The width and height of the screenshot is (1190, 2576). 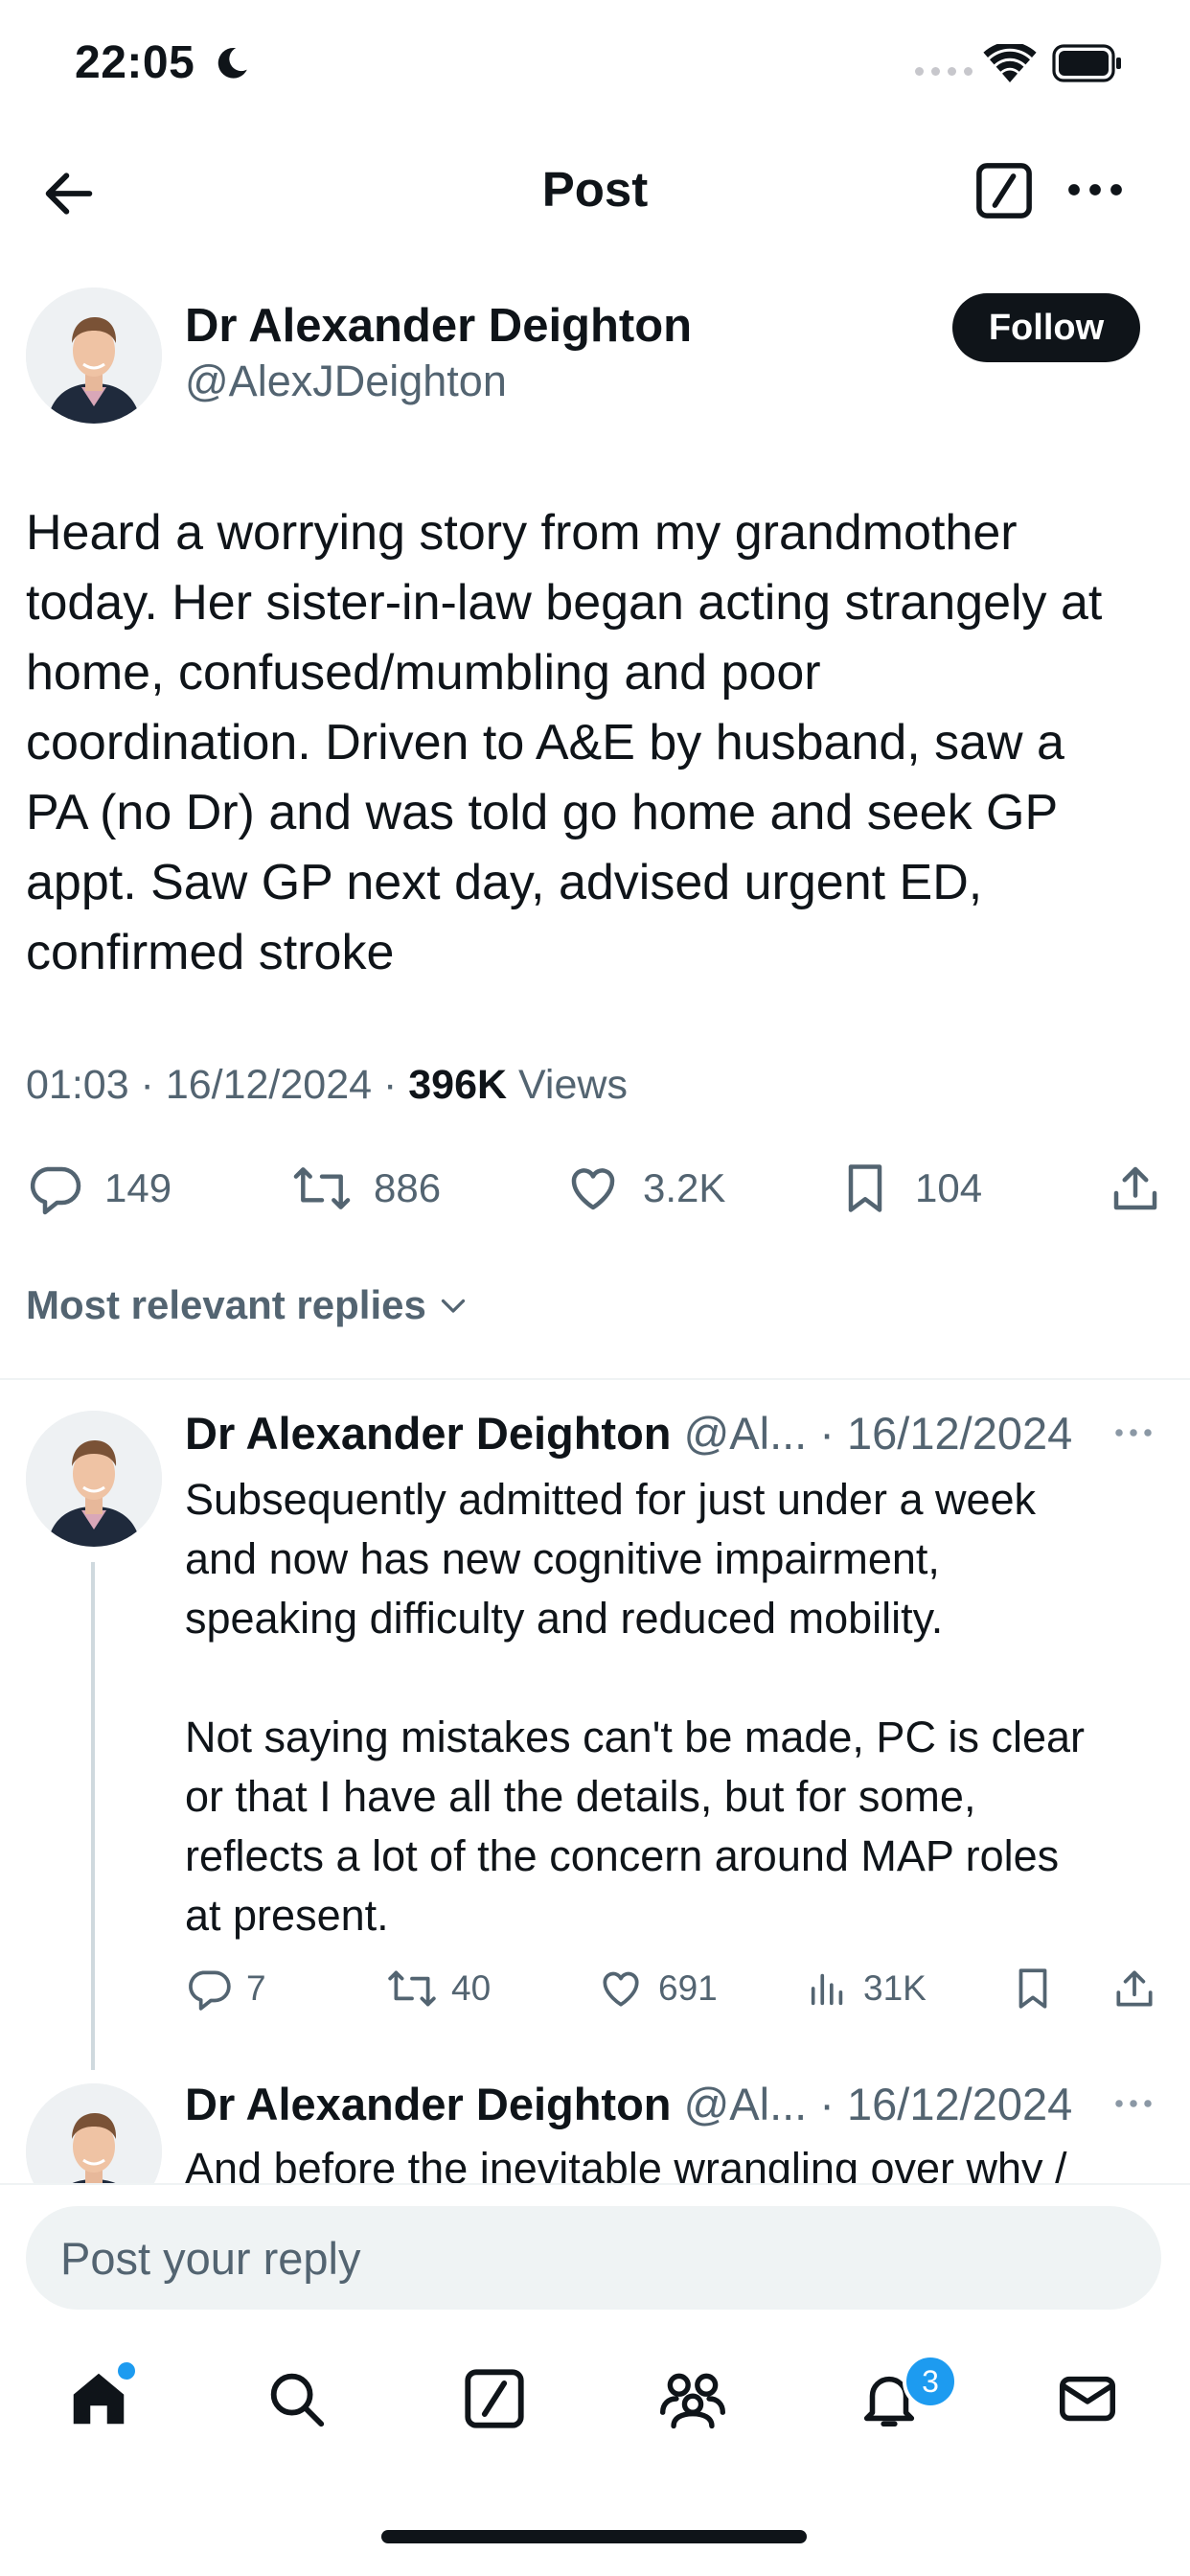 I want to click on bookmark-action: 104, so click(x=909, y=1188).